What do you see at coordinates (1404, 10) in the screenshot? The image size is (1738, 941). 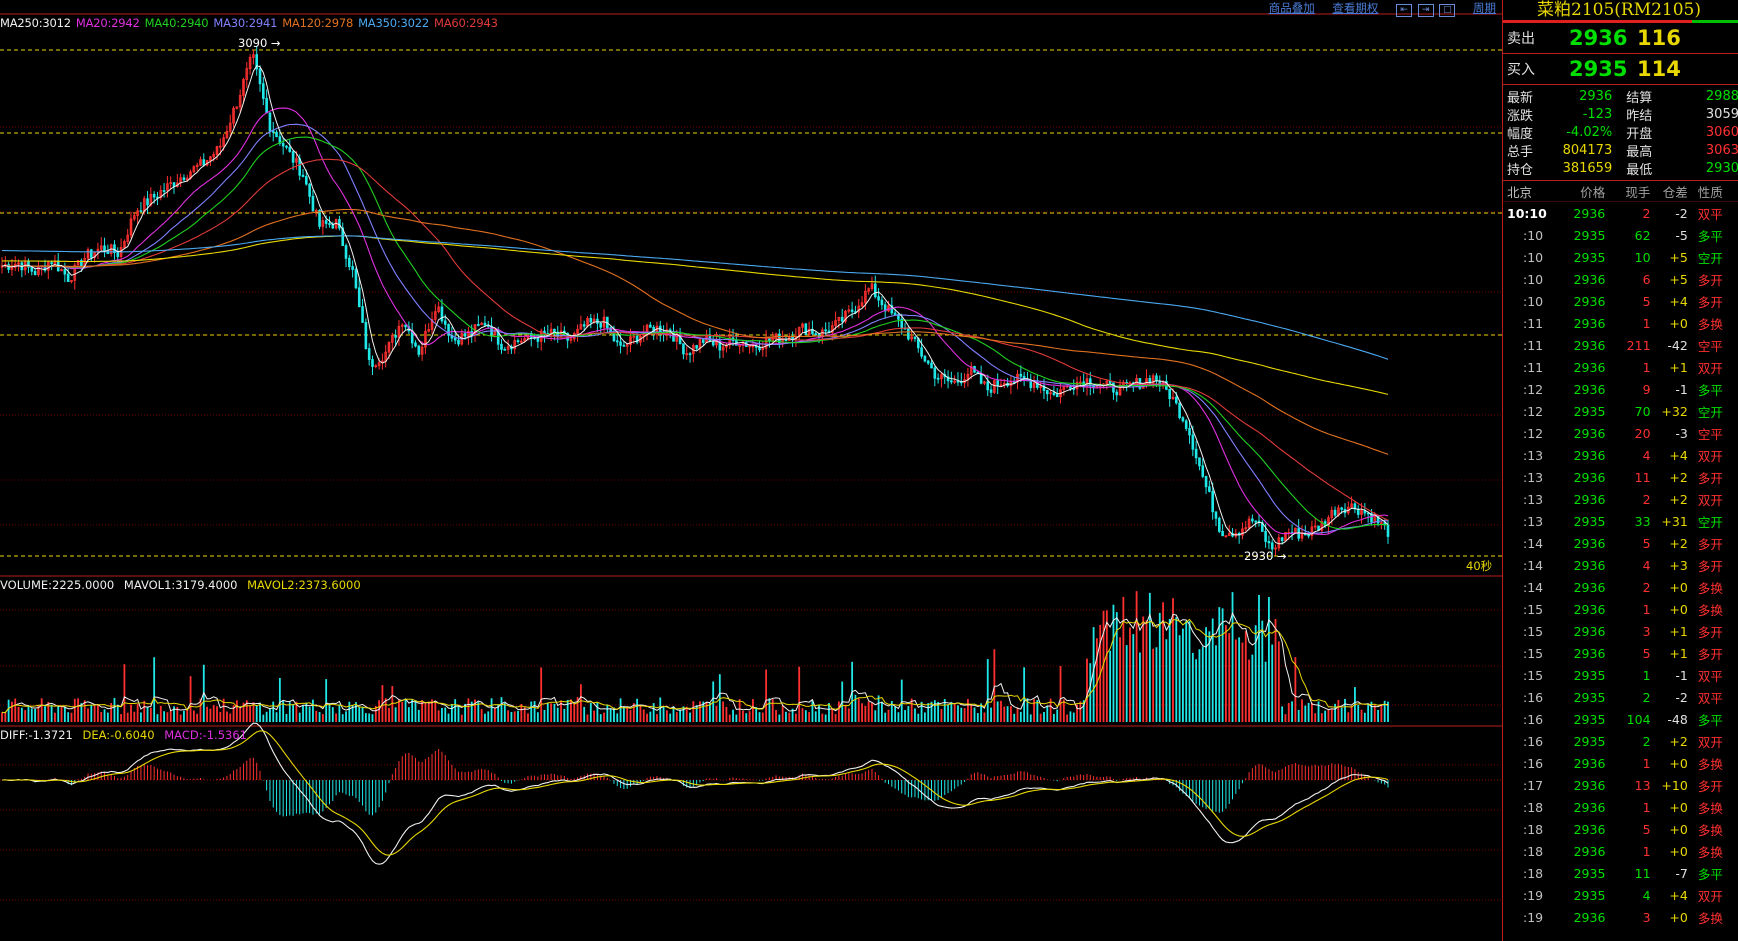 I see `zoom-out-button: ⇤` at bounding box center [1404, 10].